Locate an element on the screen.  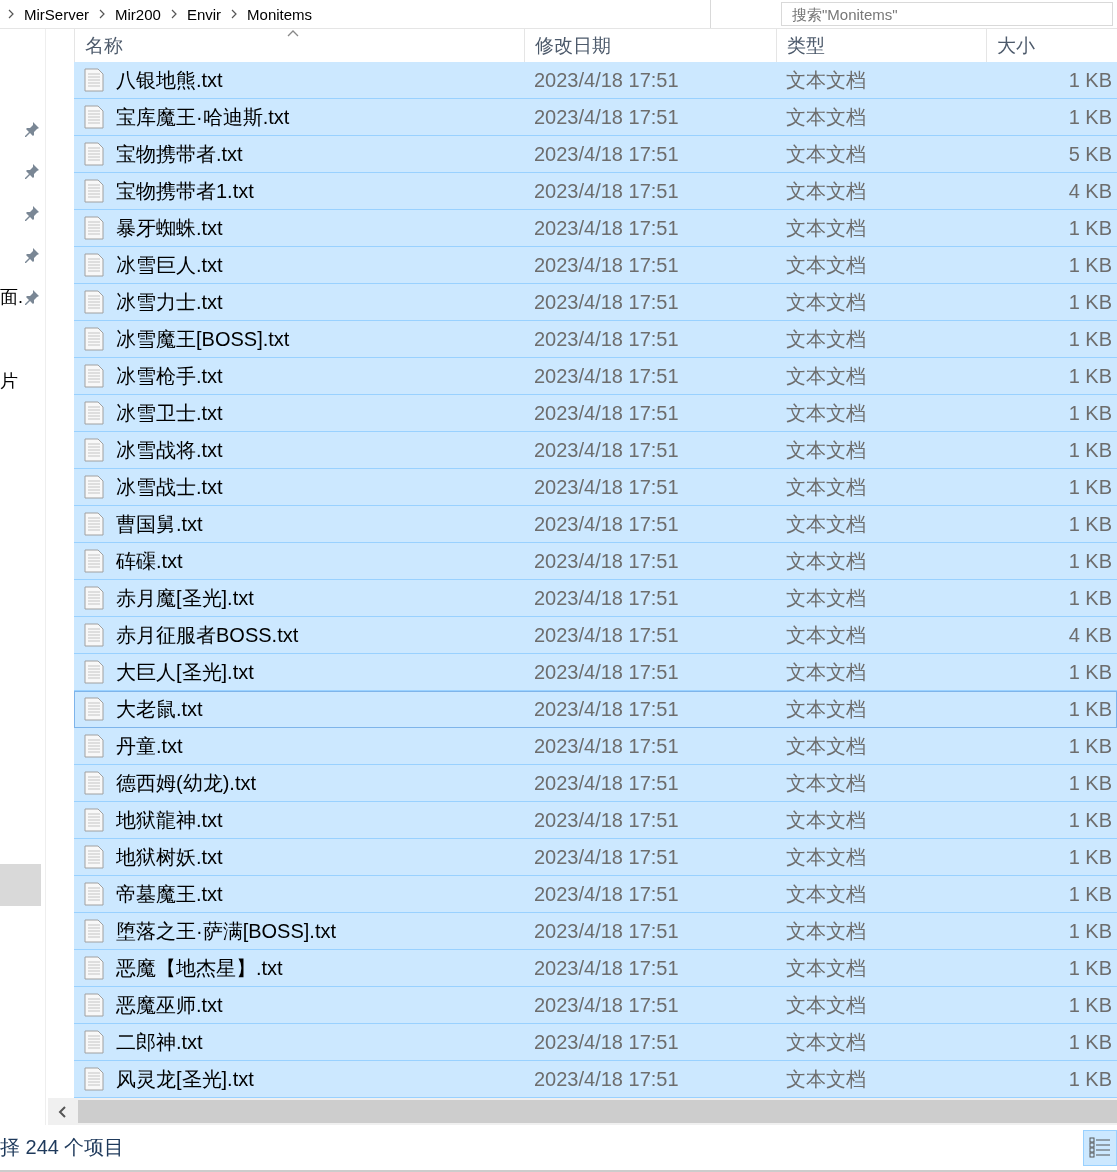
file-row: 曹国舅.txt 2023/4/18 17:51 文本文档 1 KB is located at coordinates (595, 525).